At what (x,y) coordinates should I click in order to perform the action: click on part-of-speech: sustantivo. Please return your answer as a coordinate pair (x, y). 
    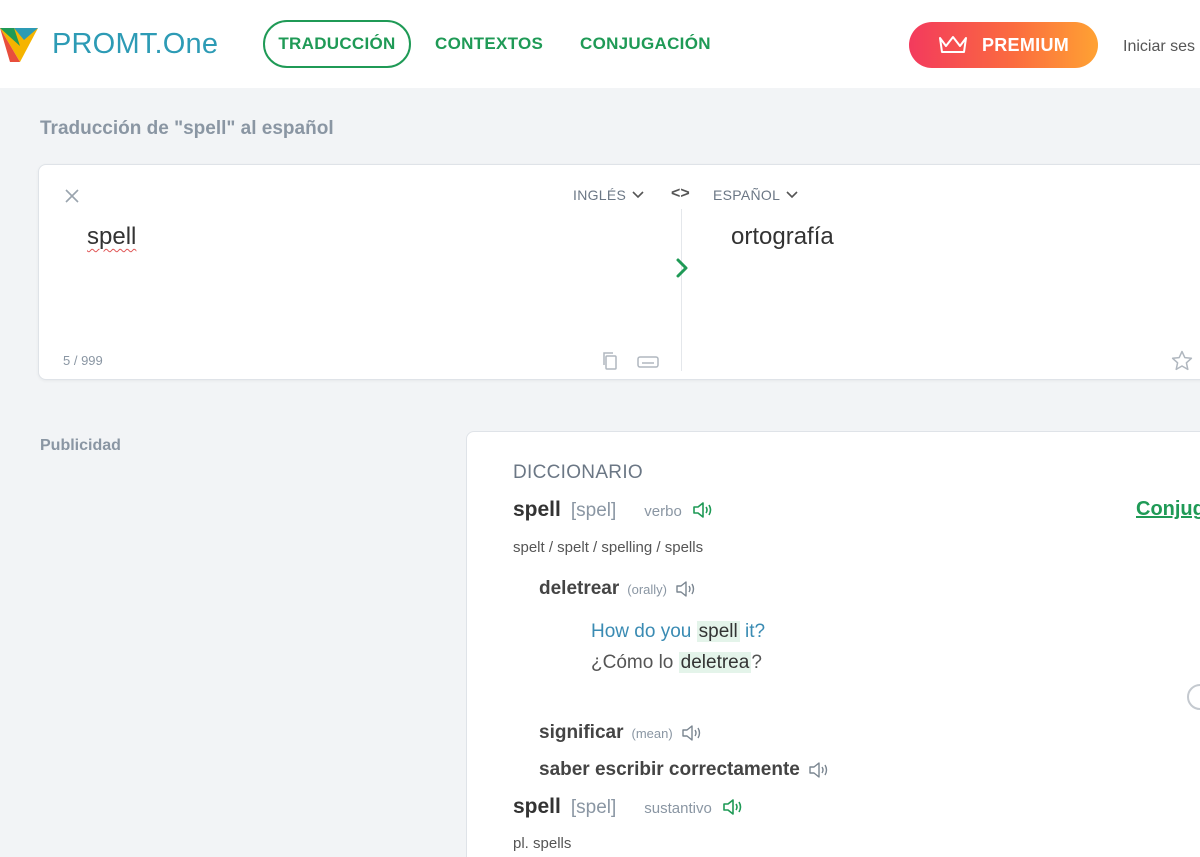
    Looking at the image, I should click on (678, 808).